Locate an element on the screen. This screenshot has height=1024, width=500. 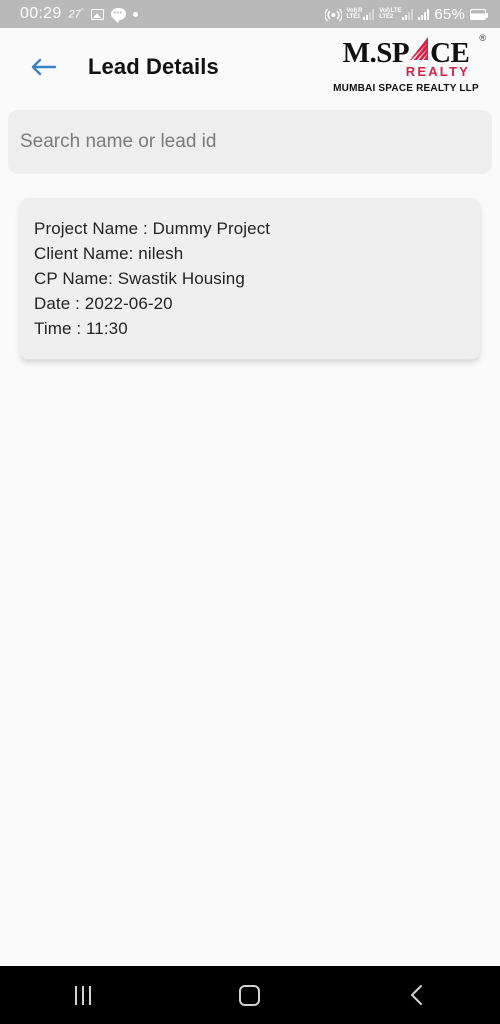
logo-text-part2: CE is located at coordinates (450, 53).